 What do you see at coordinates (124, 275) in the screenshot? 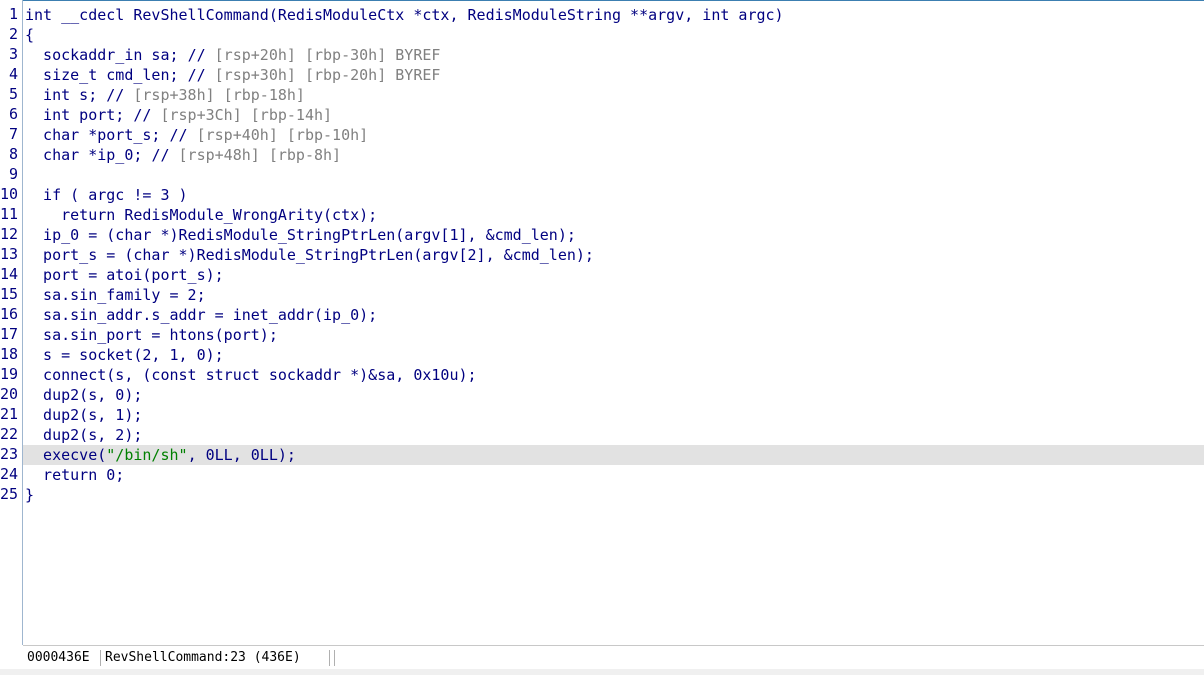
I see `code-line: port = atoi(port_s);` at bounding box center [124, 275].